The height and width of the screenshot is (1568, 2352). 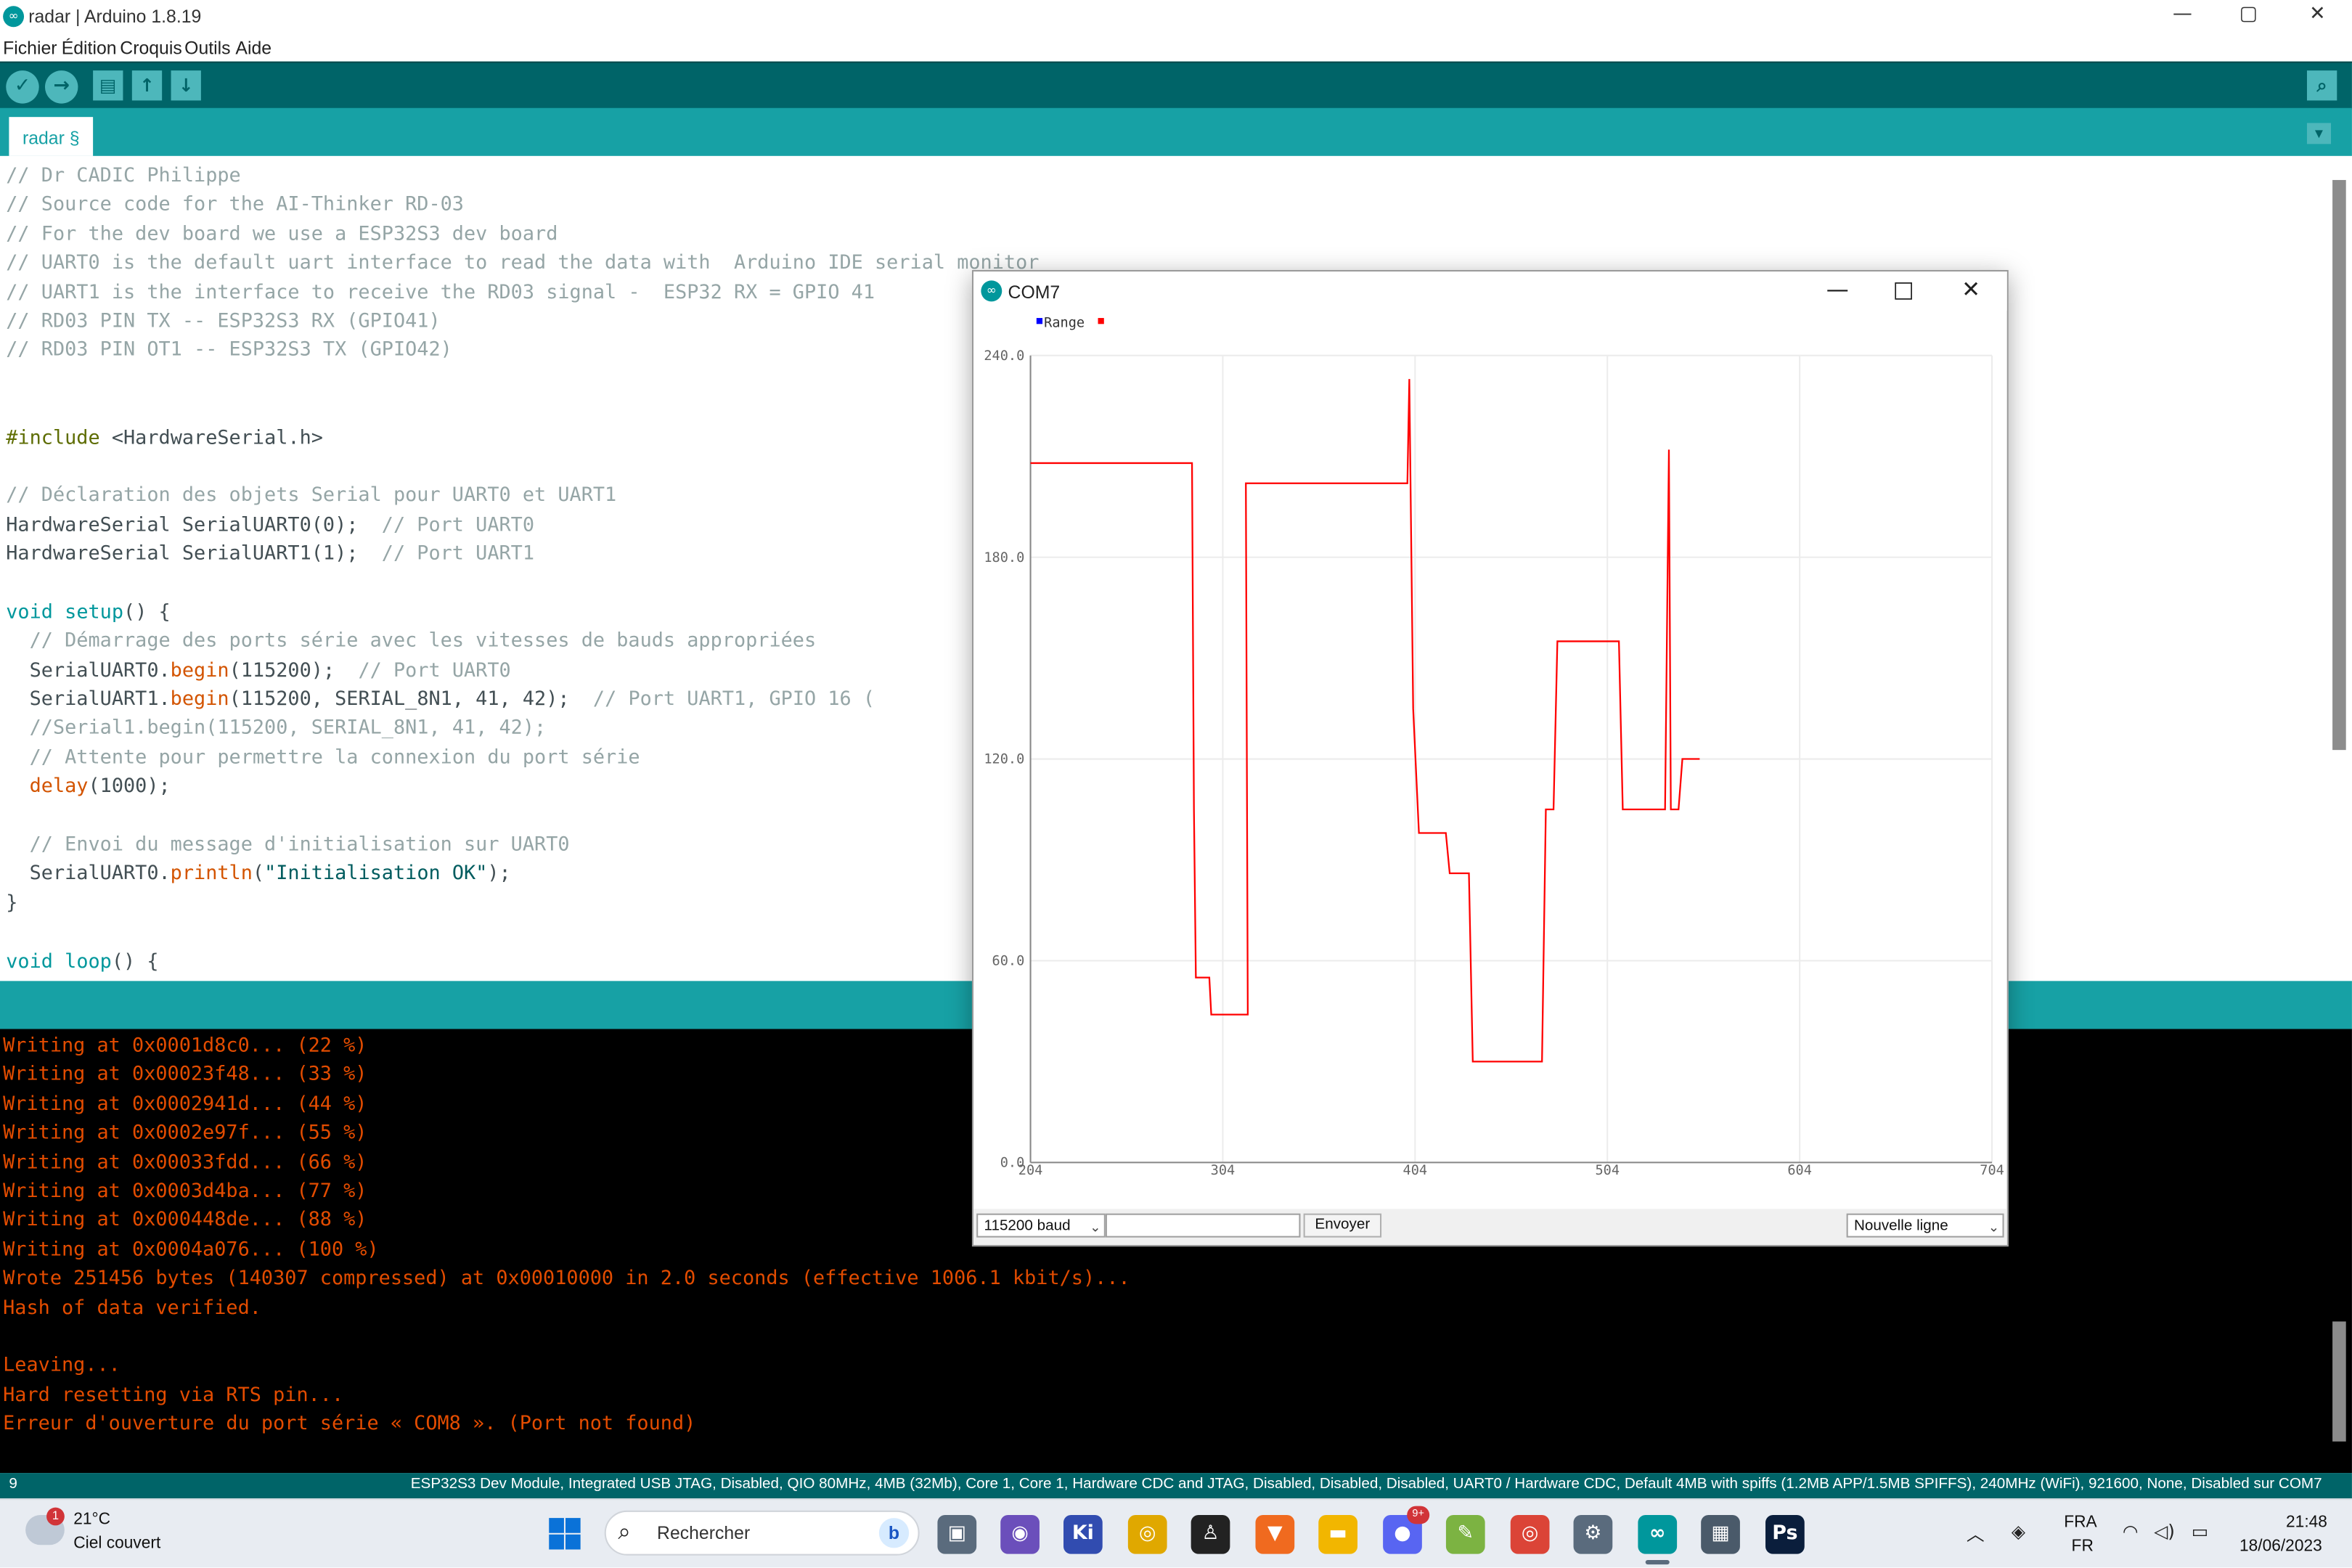 What do you see at coordinates (1530, 1534) in the screenshot?
I see `chrome-profile-icon: ◎` at bounding box center [1530, 1534].